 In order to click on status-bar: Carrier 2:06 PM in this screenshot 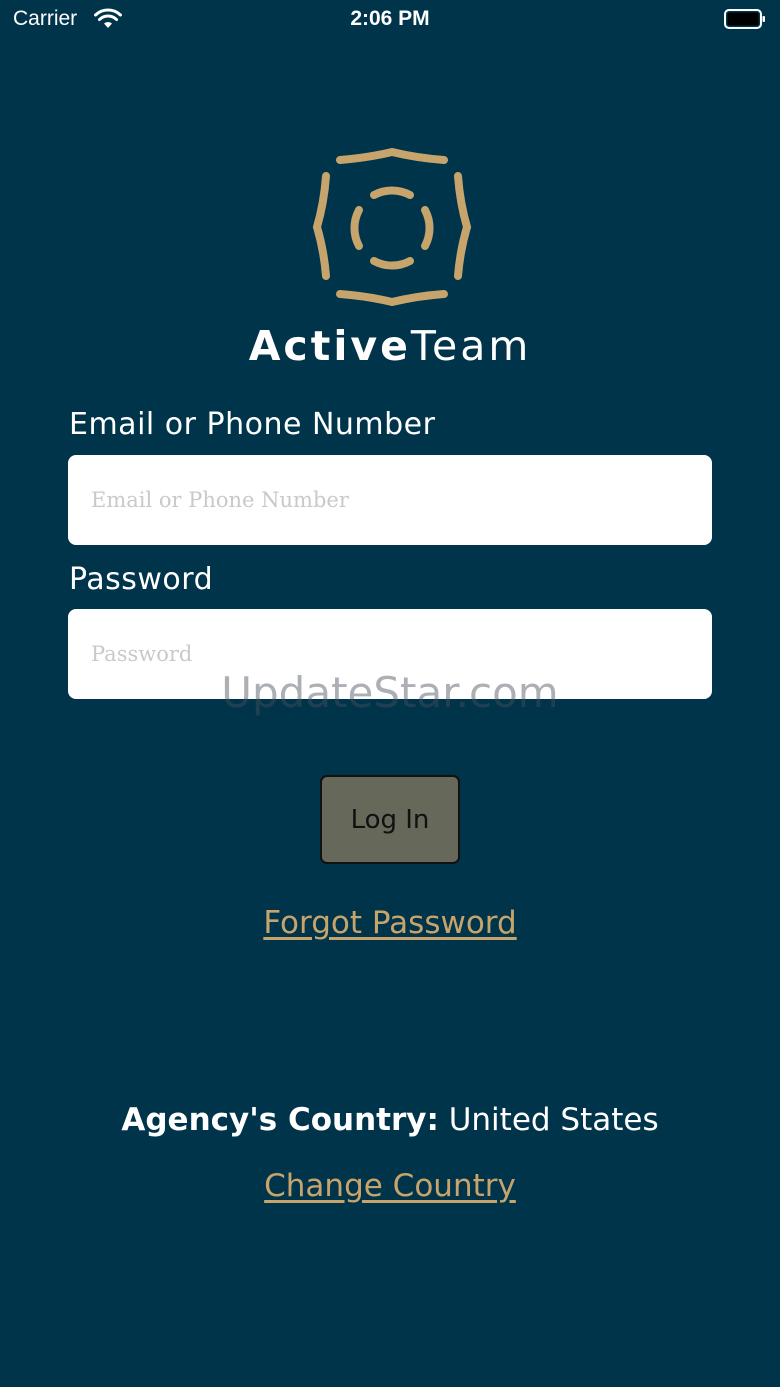, I will do `click(390, 20)`.